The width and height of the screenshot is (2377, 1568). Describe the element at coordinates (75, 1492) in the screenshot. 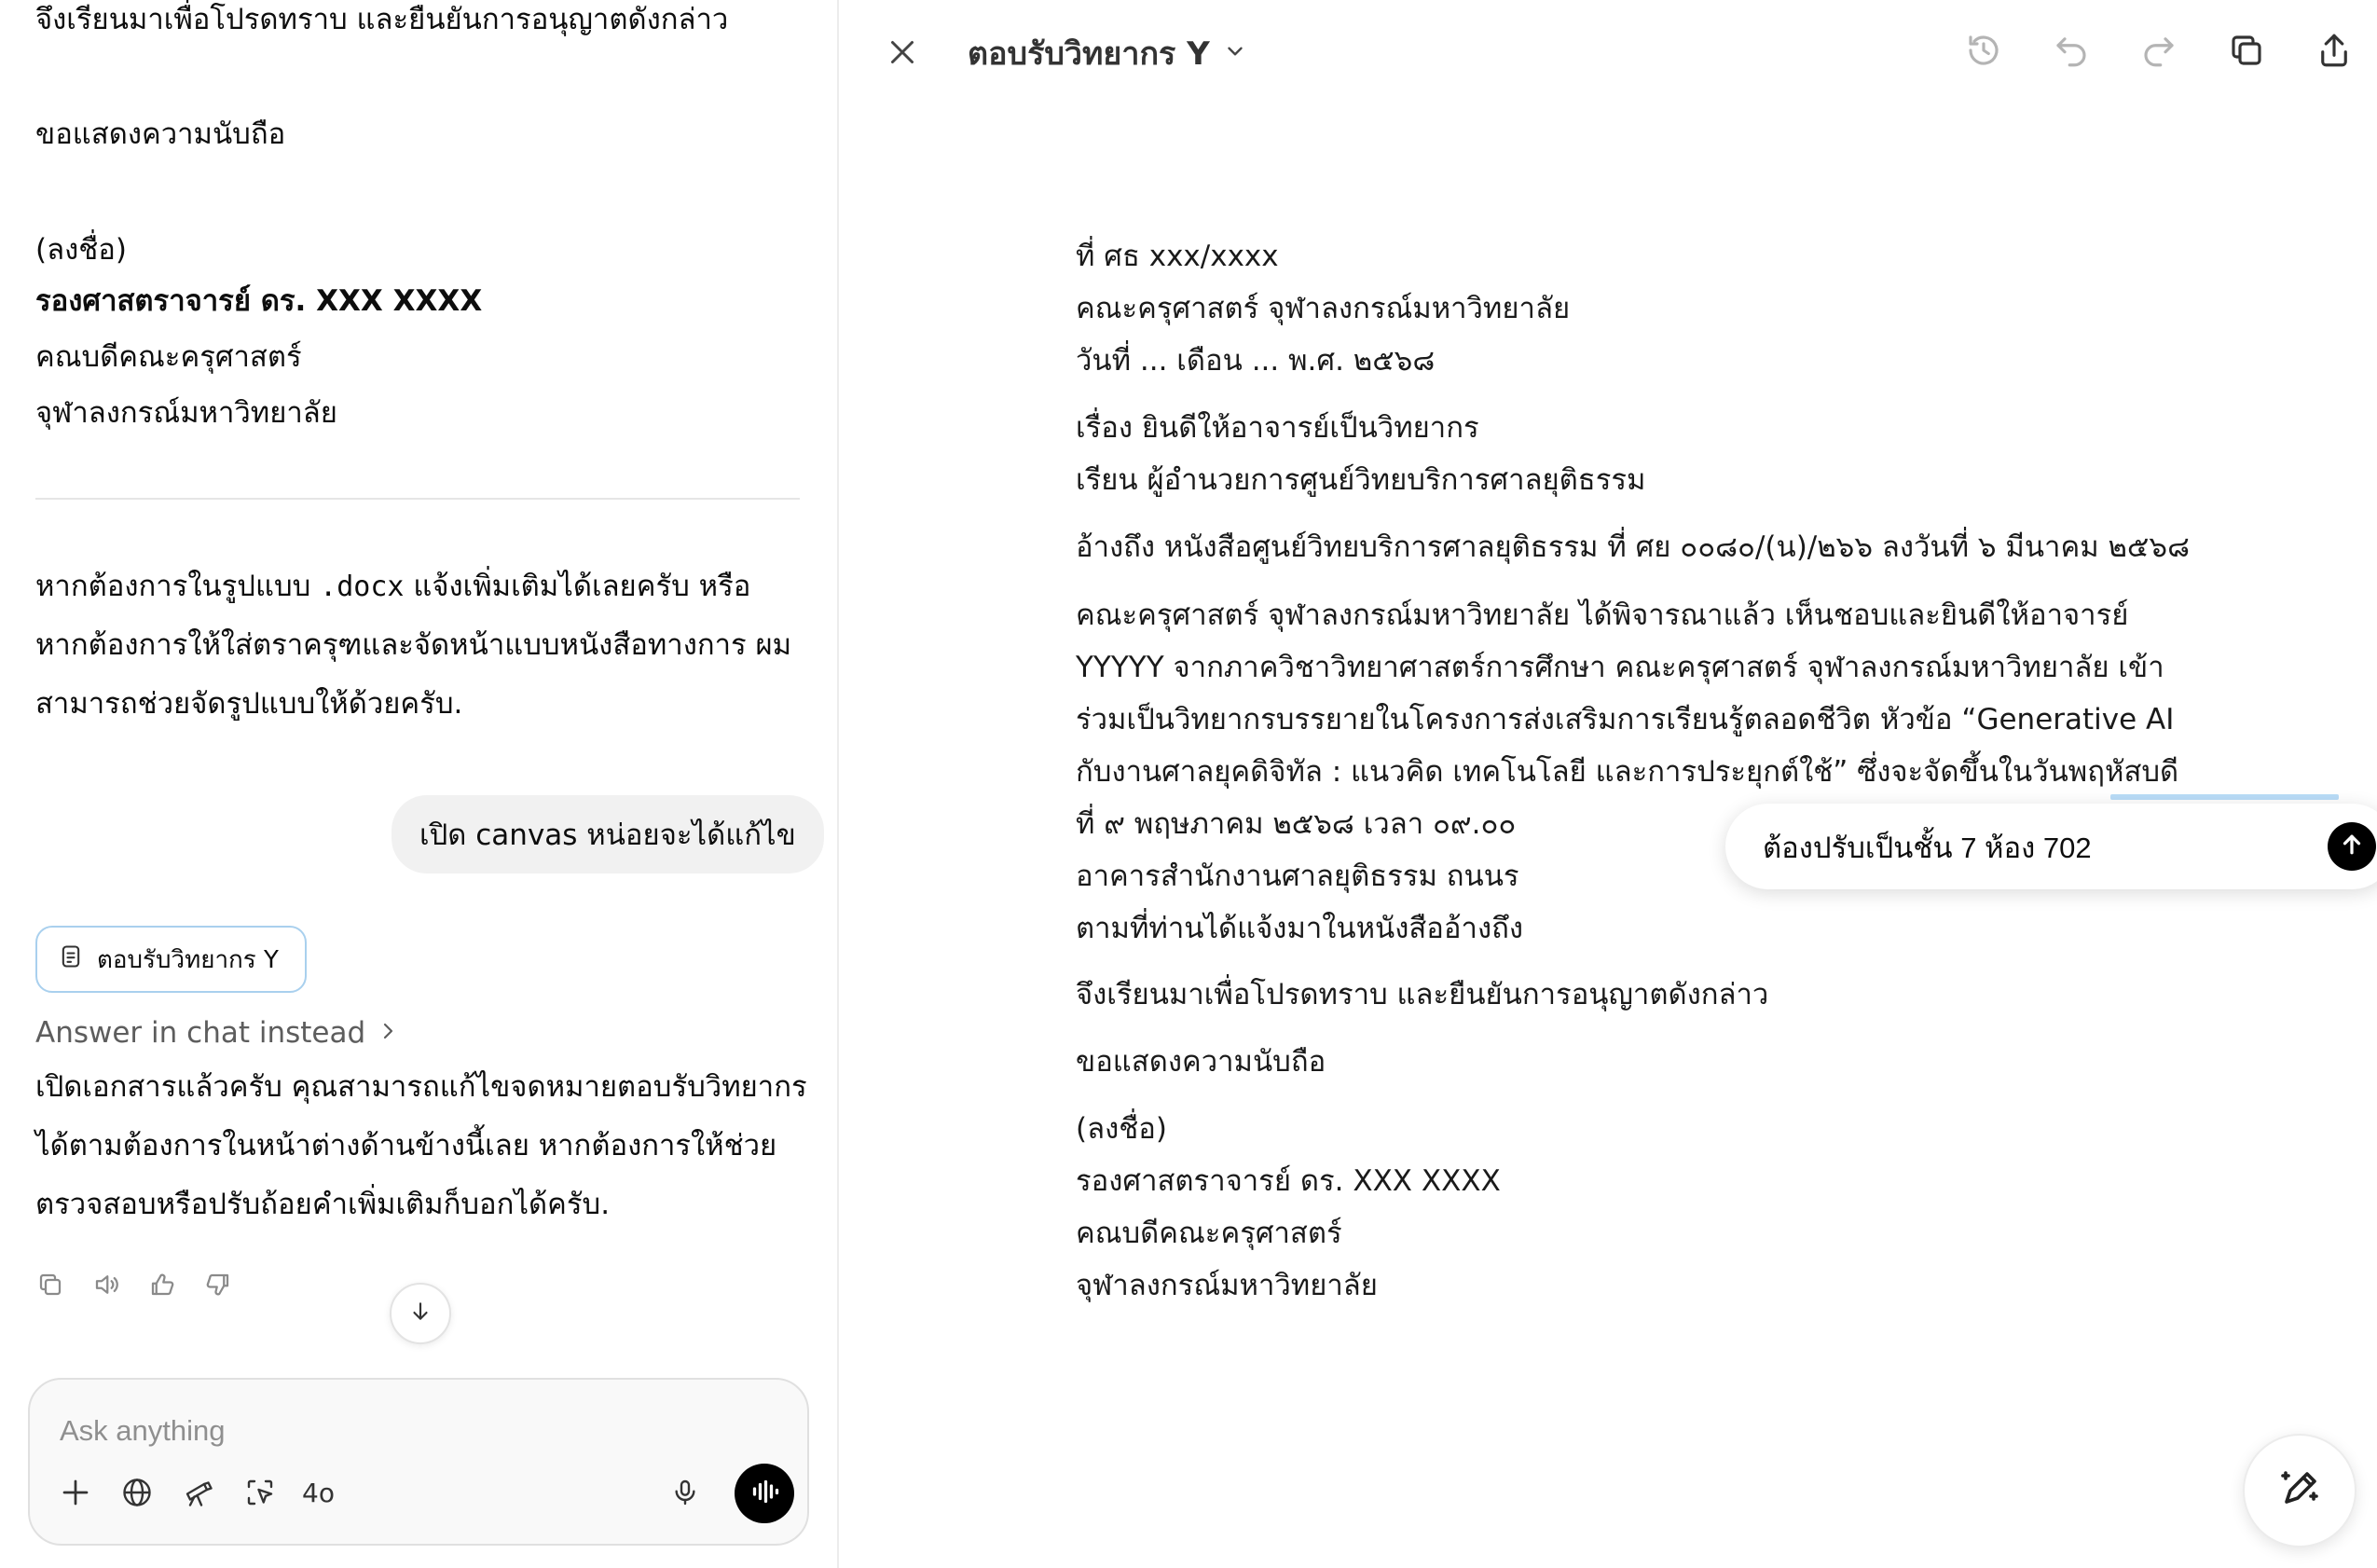

I see `plus-icon` at that location.